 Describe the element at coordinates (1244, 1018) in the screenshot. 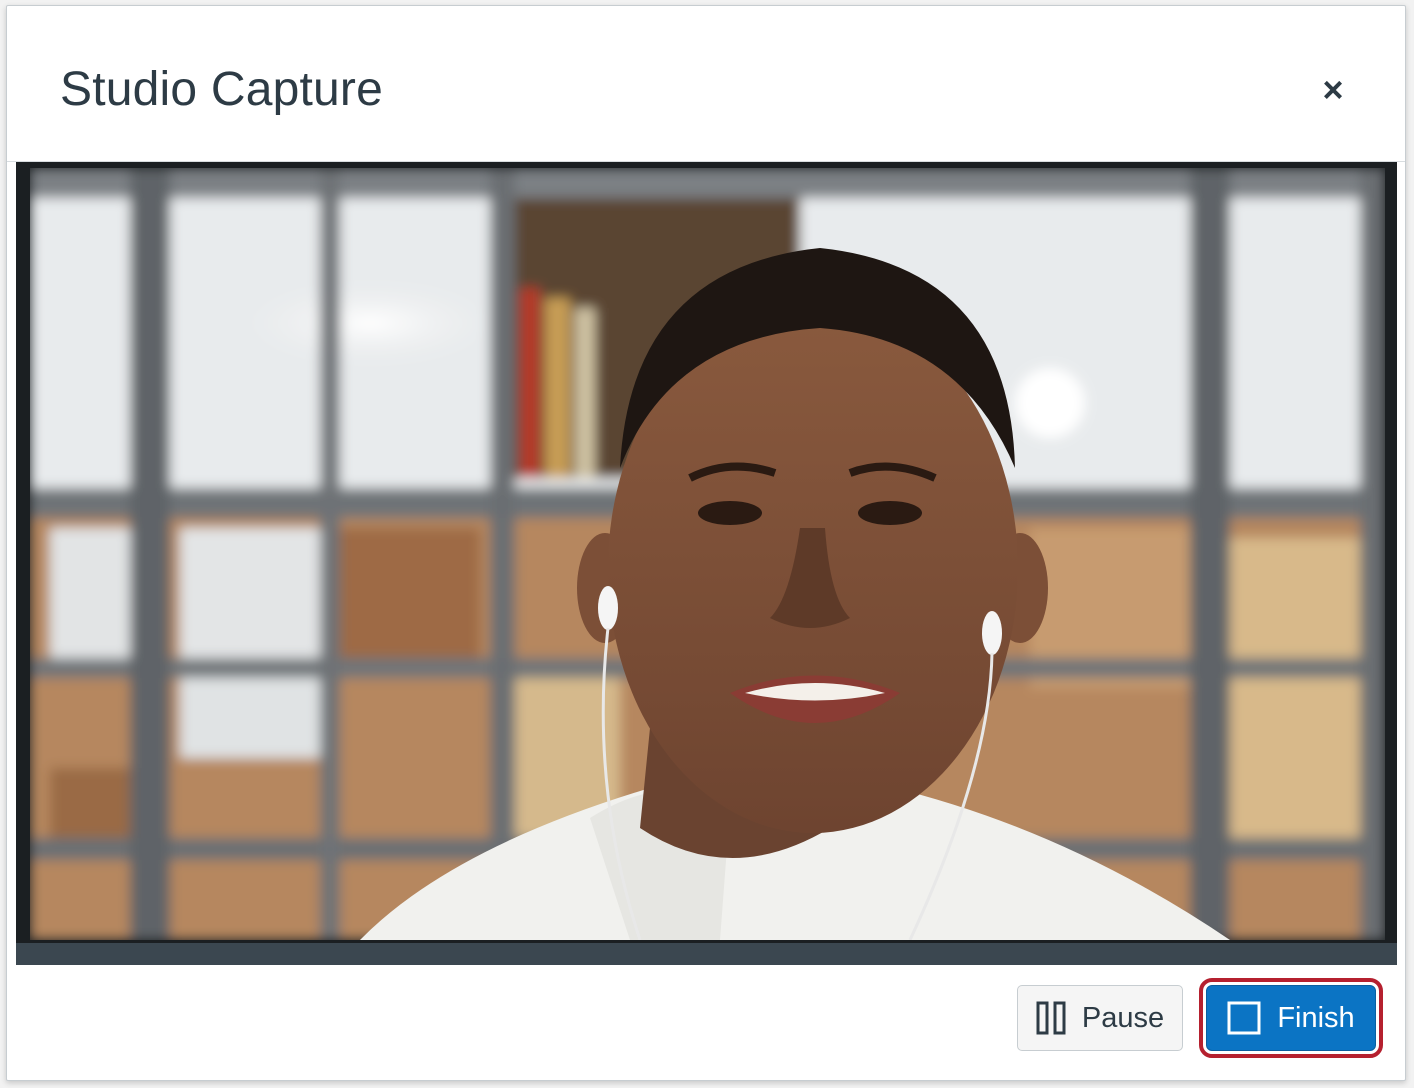

I see `stop-square-icon` at that location.